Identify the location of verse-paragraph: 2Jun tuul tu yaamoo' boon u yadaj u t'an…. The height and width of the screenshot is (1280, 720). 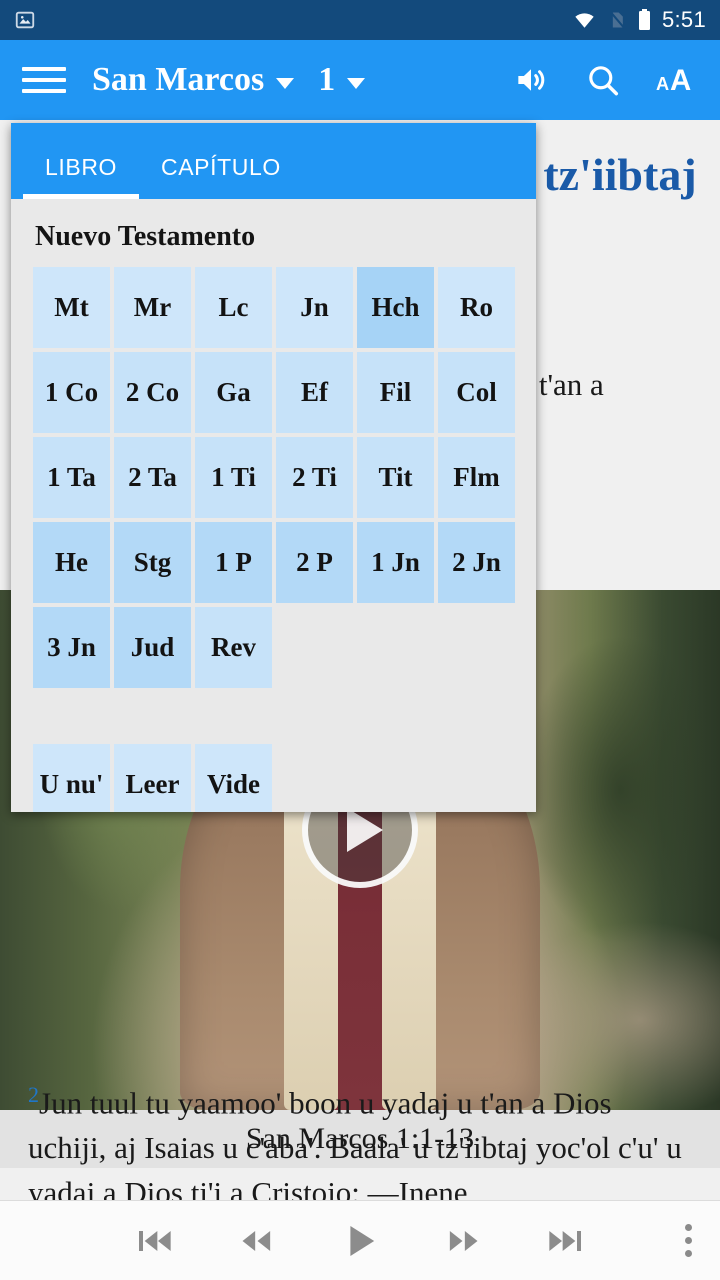
(360, 1132).